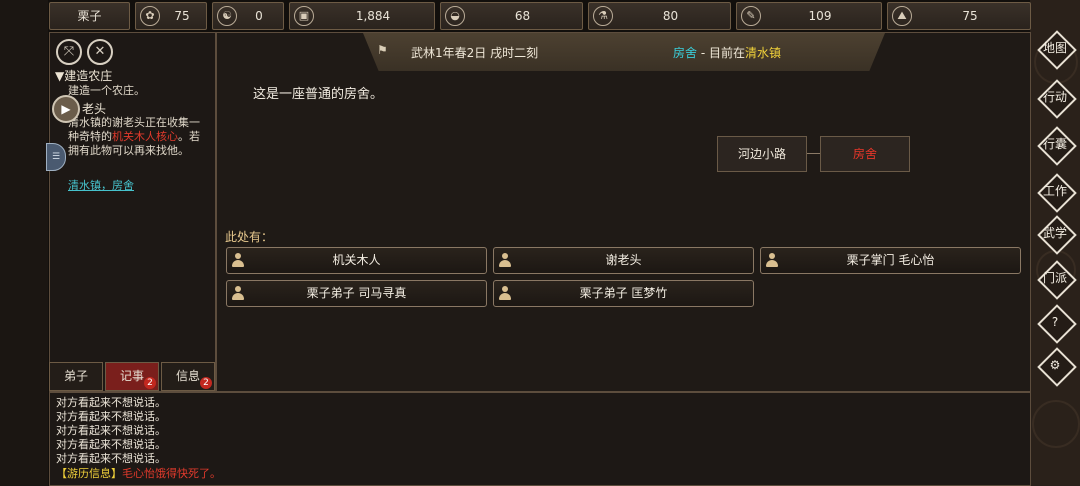 Image resolution: width=1080 pixels, height=486 pixels. Describe the element at coordinates (101, 185) in the screenshot. I see `quest-location-link: 清水镇，房舍` at that location.